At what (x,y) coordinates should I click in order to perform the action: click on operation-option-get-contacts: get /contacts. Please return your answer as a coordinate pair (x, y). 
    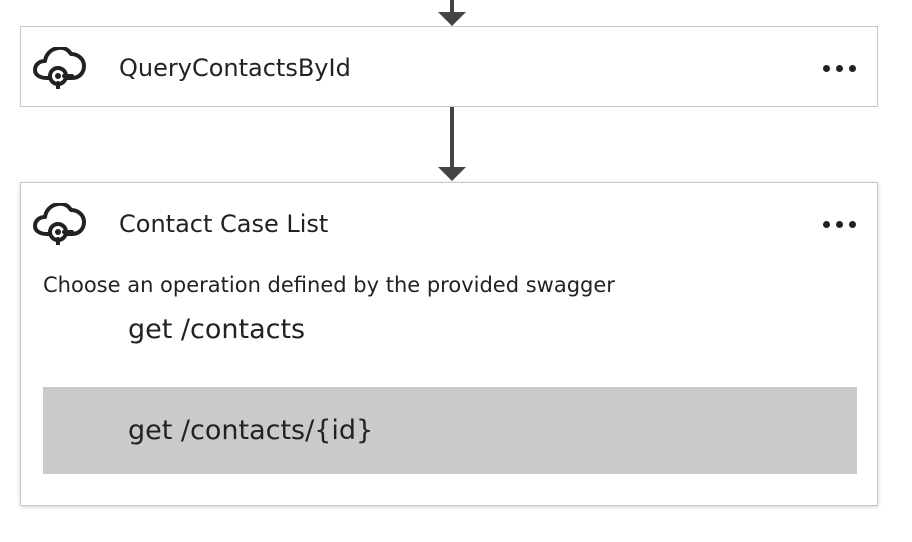
    Looking at the image, I should click on (450, 347).